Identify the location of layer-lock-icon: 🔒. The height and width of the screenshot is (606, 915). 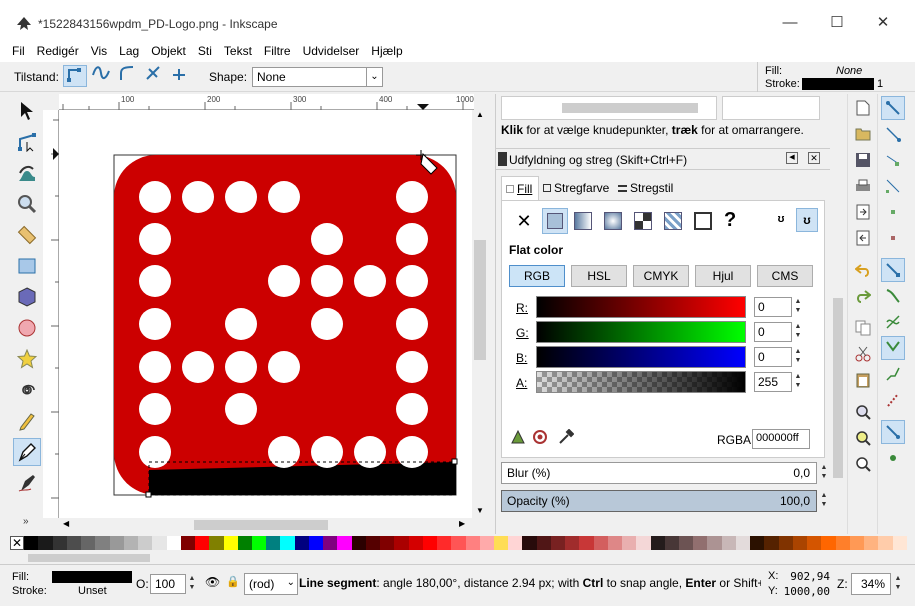
(233, 581).